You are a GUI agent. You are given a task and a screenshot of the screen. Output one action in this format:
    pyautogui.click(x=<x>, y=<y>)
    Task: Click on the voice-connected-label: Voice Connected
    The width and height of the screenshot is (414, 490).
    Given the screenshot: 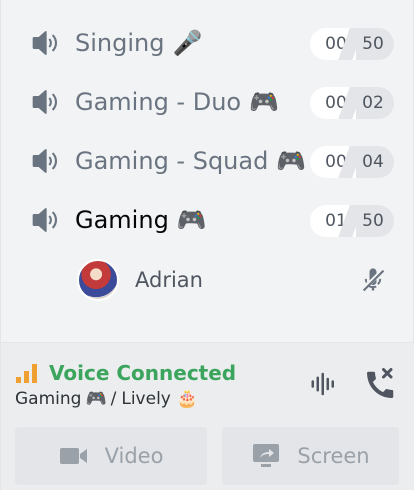 What is the action you would take?
    pyautogui.click(x=142, y=373)
    